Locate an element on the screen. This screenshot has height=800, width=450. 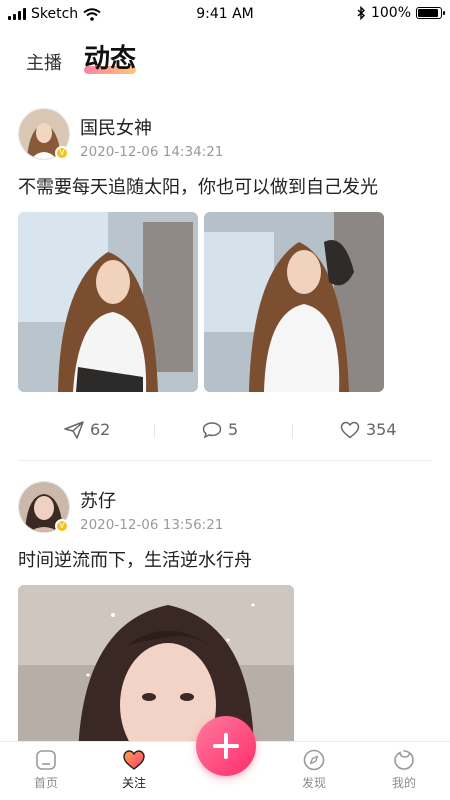
tab-moments: 动态 is located at coordinates (110, 57).